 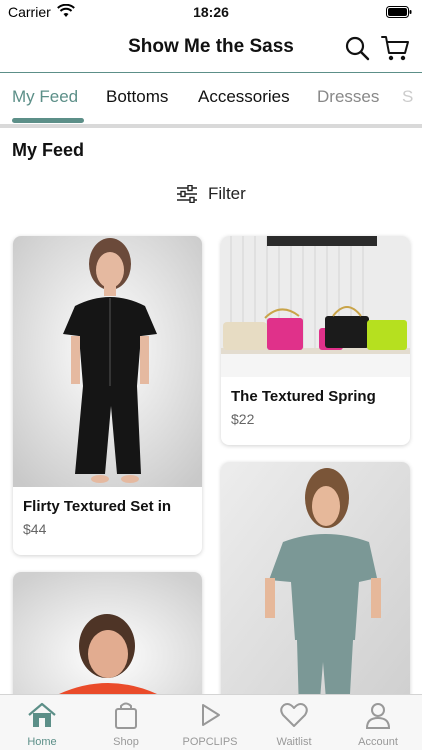 I want to click on category-tabs: My Feed Bottoms Accessories Dresses S, so click(x=211, y=98).